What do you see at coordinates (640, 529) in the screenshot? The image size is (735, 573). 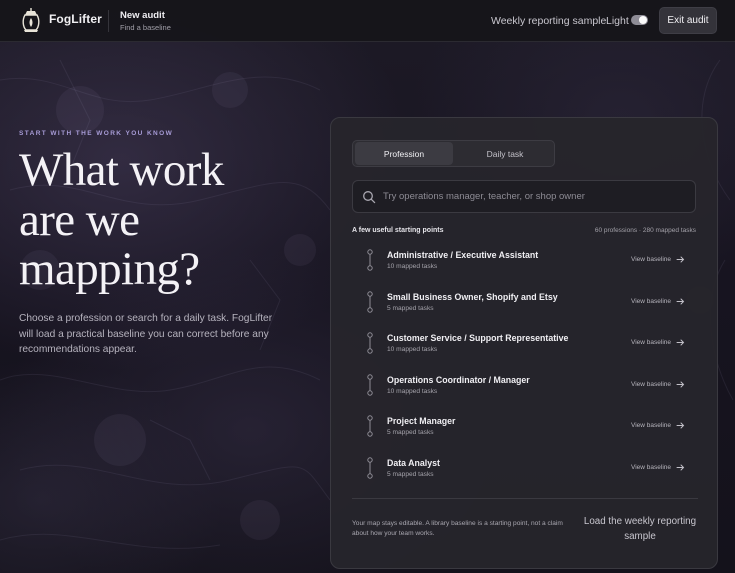 I see `load-weekly-sample-button: Load the weekly reporting sample` at bounding box center [640, 529].